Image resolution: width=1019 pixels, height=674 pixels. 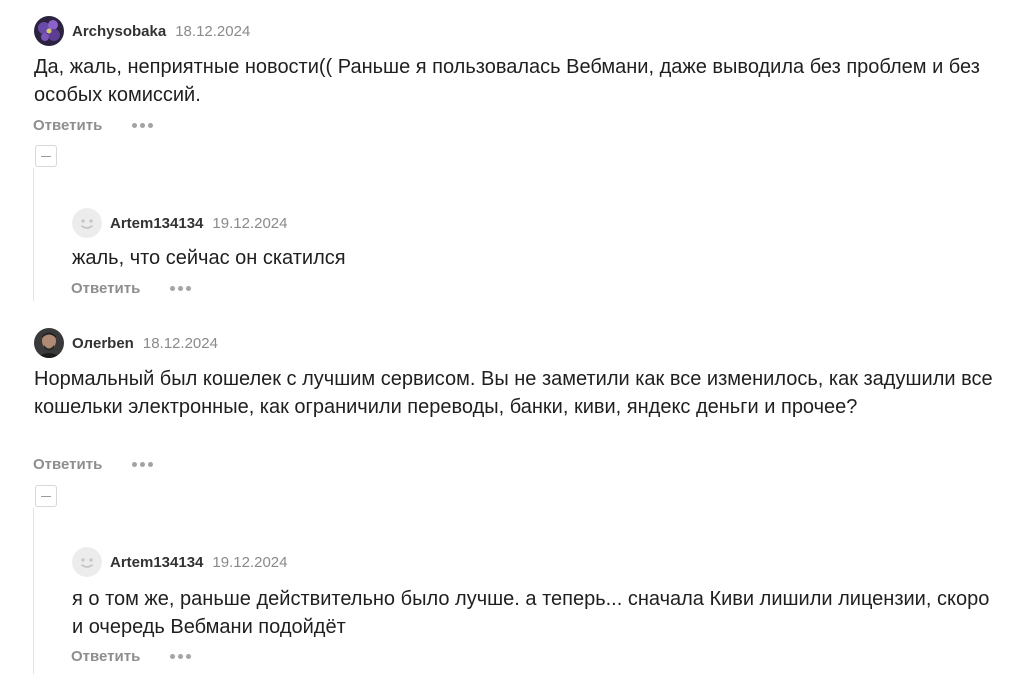 What do you see at coordinates (209, 258) in the screenshot?
I see `comment-text: жаль, что сейчас он скатился` at bounding box center [209, 258].